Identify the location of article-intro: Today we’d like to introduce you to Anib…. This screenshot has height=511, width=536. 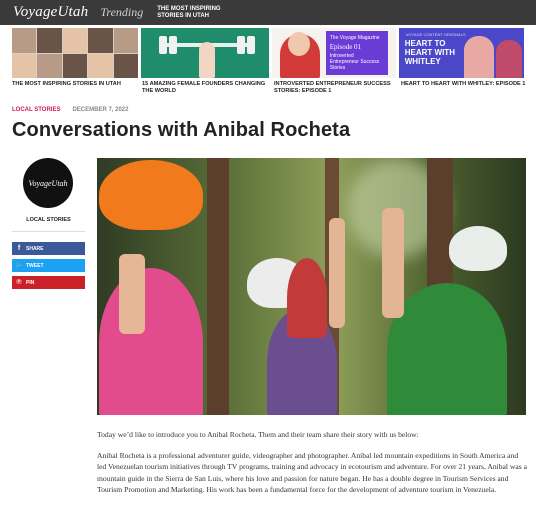
(258, 434).